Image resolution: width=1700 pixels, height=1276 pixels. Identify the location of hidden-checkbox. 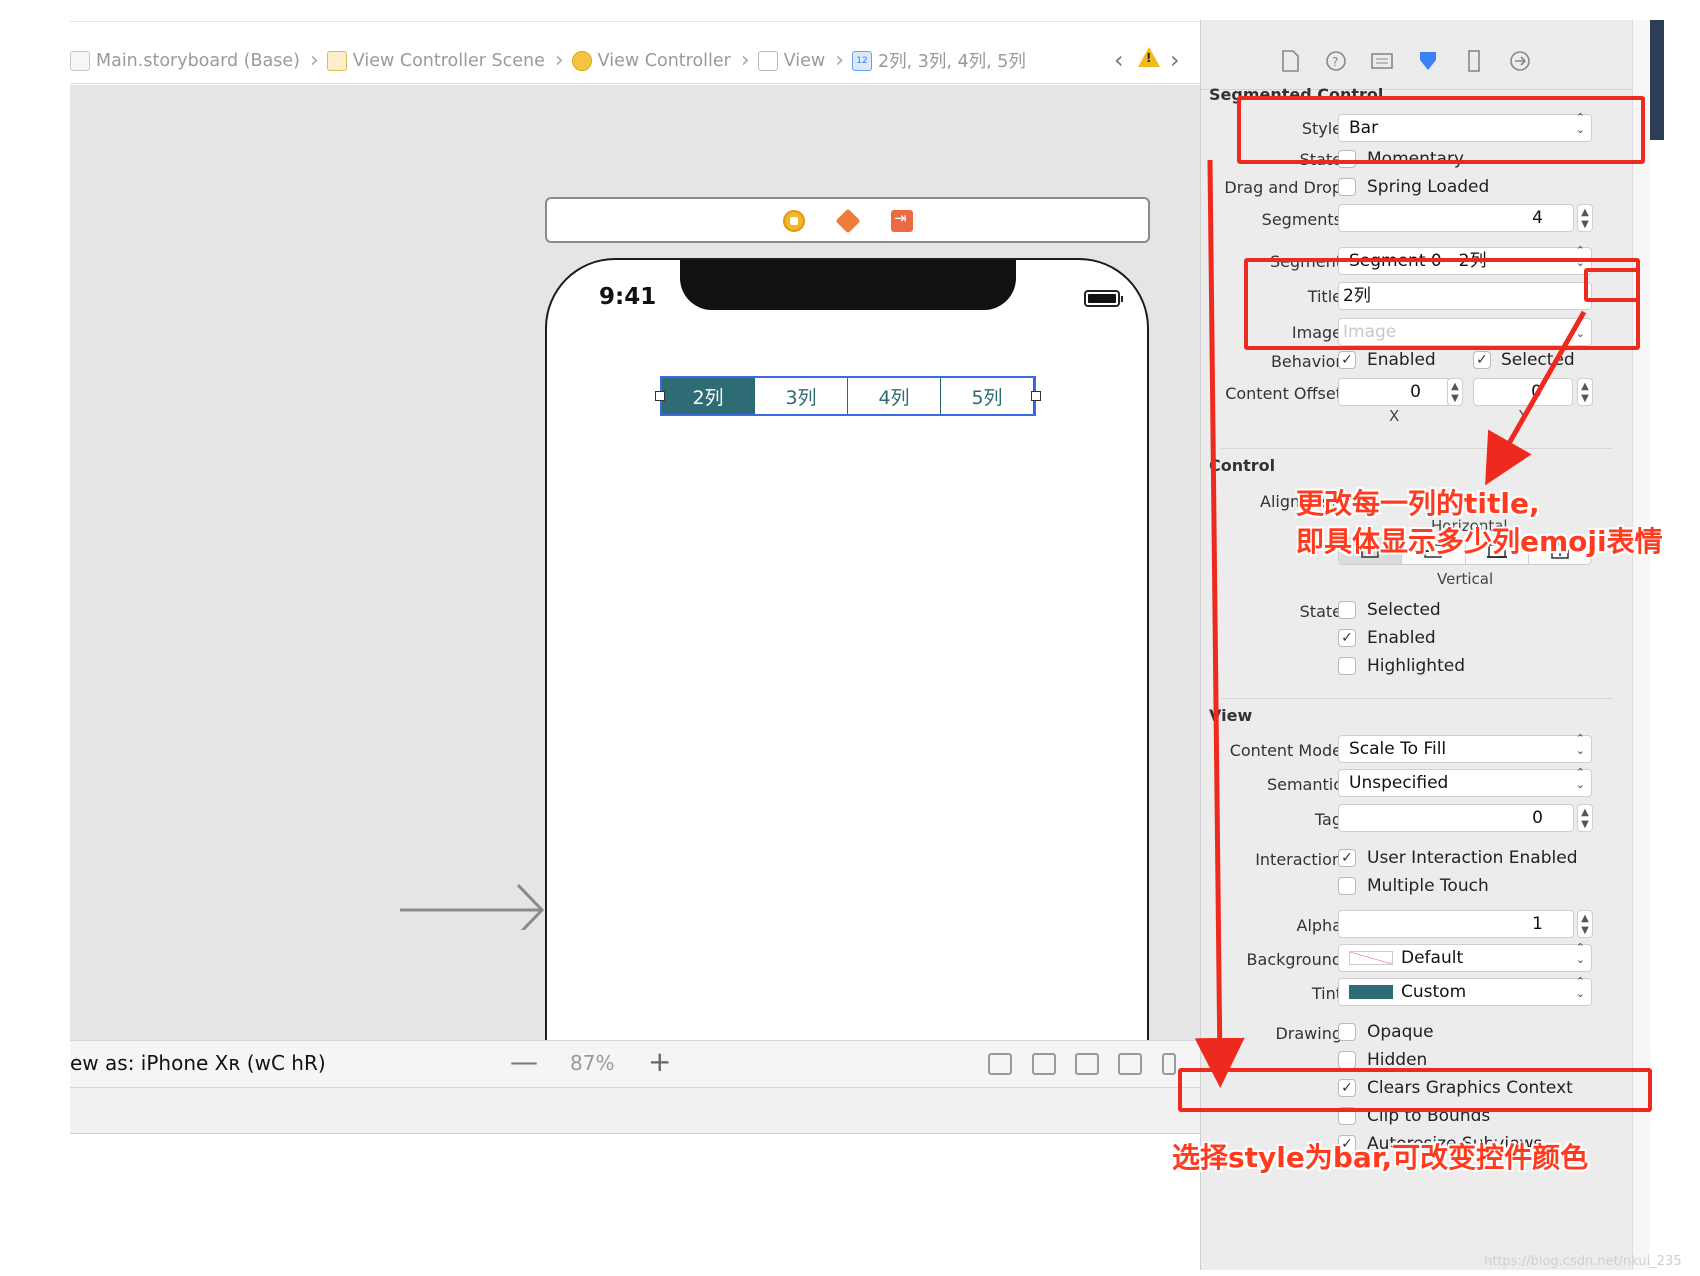
(1347, 1060).